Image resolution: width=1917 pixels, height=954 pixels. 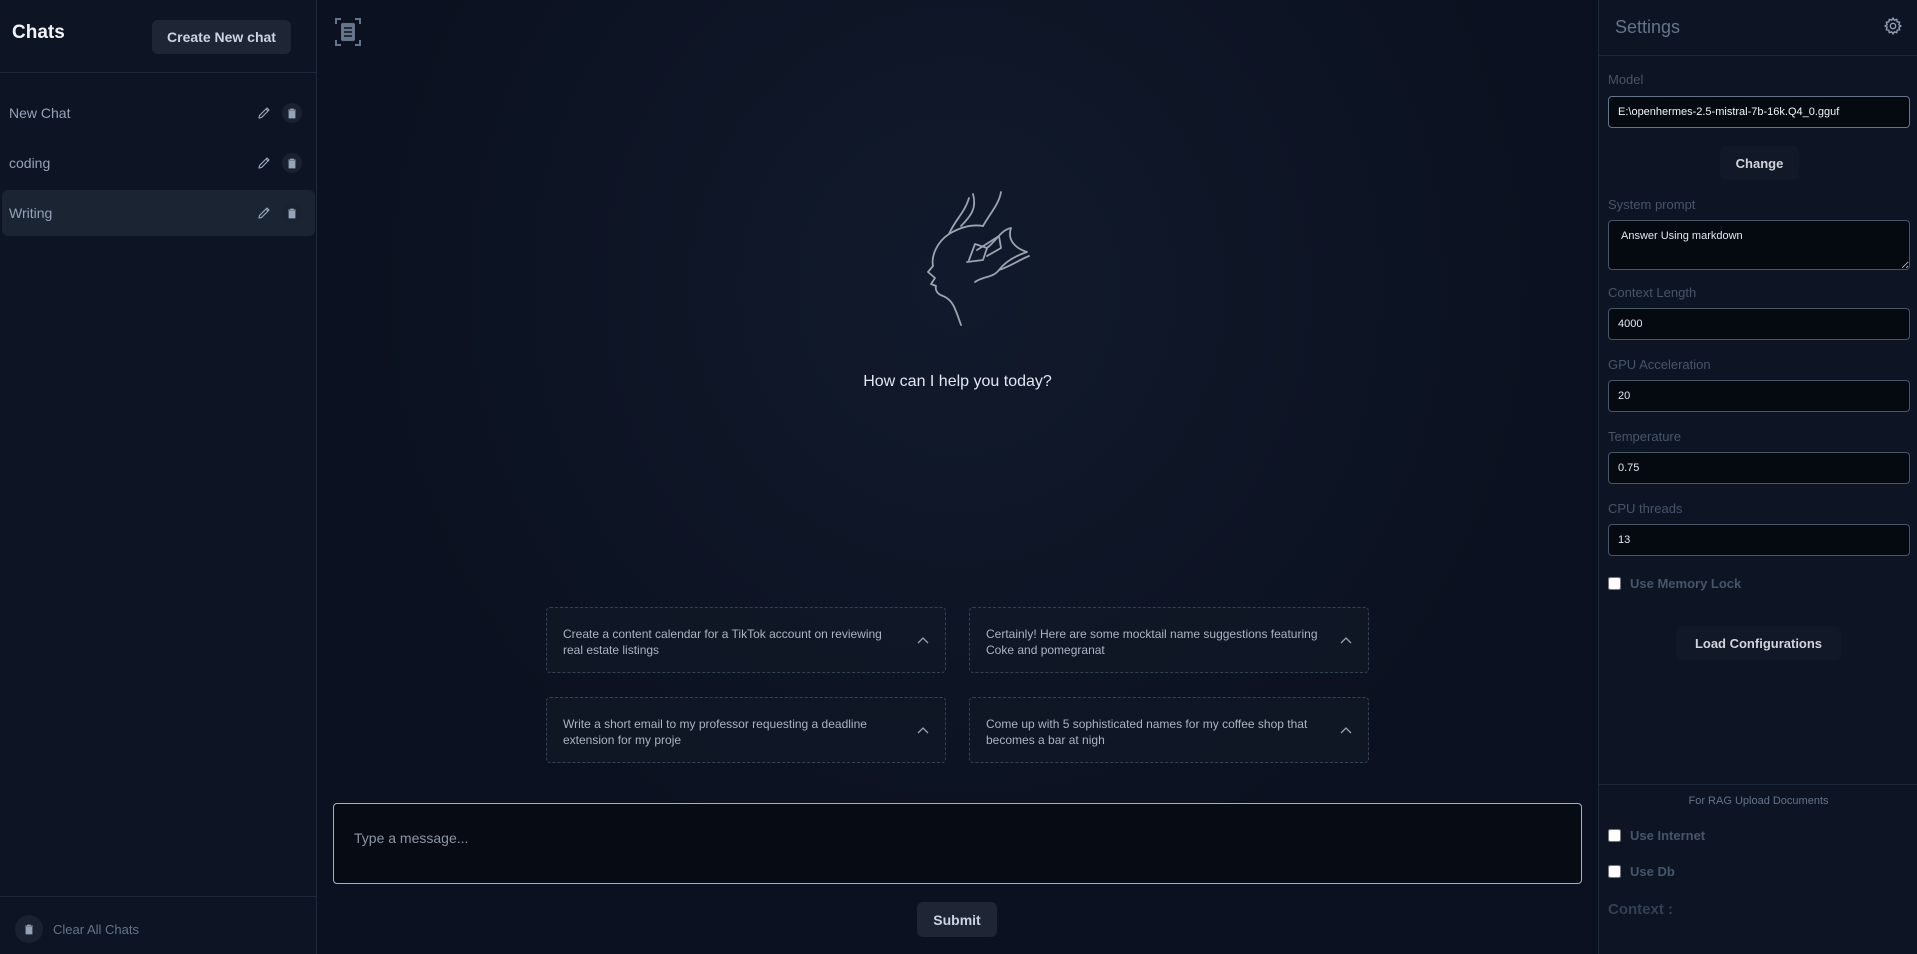 I want to click on context-length-field, so click(x=1759, y=324).